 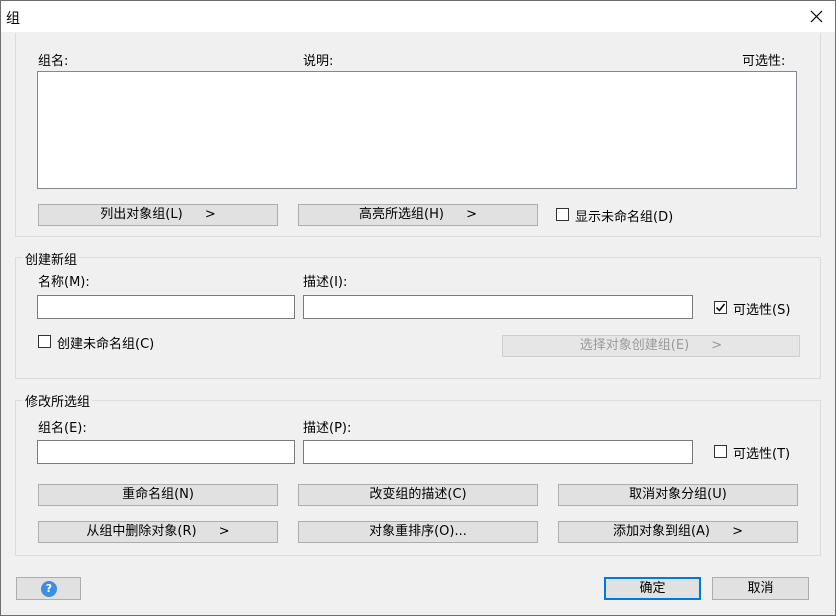 I want to click on column-header-description: 说明:, so click(x=318, y=61).